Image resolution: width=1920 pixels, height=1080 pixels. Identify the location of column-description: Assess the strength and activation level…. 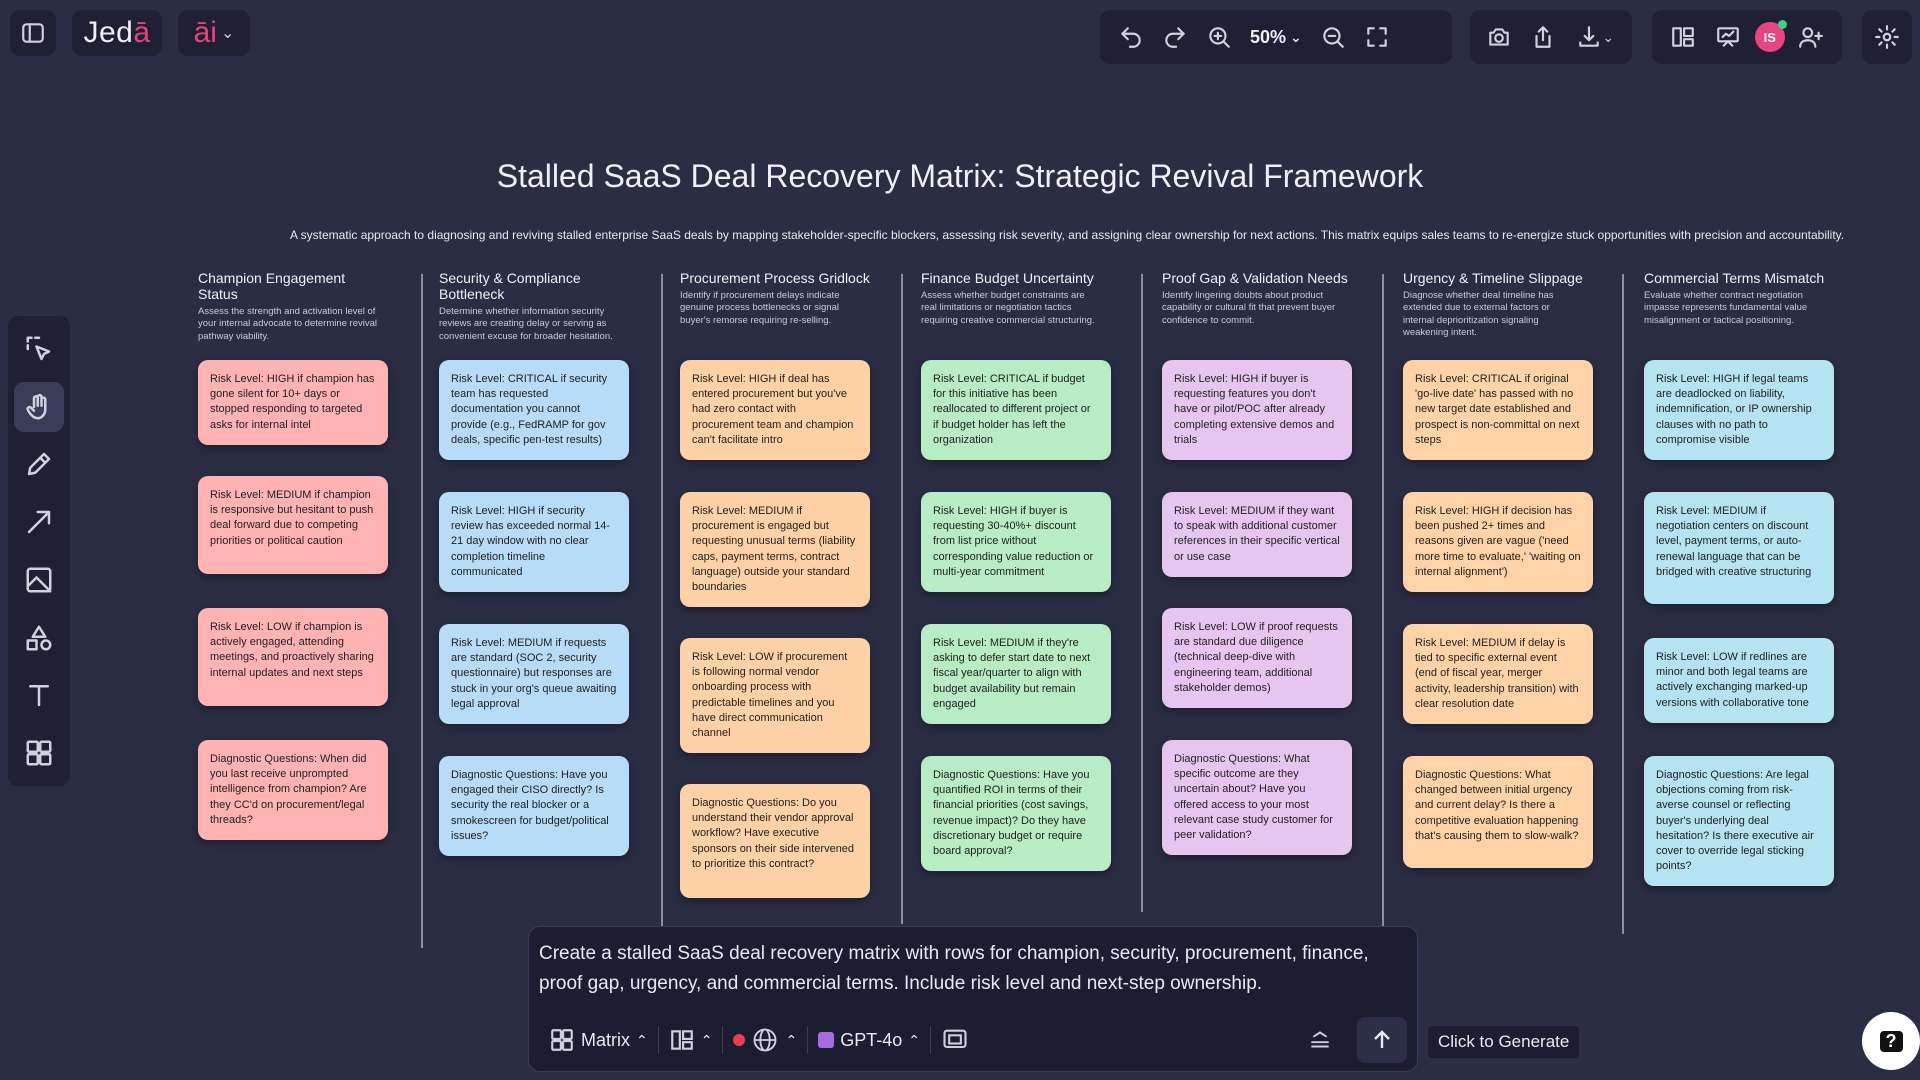
(288, 324).